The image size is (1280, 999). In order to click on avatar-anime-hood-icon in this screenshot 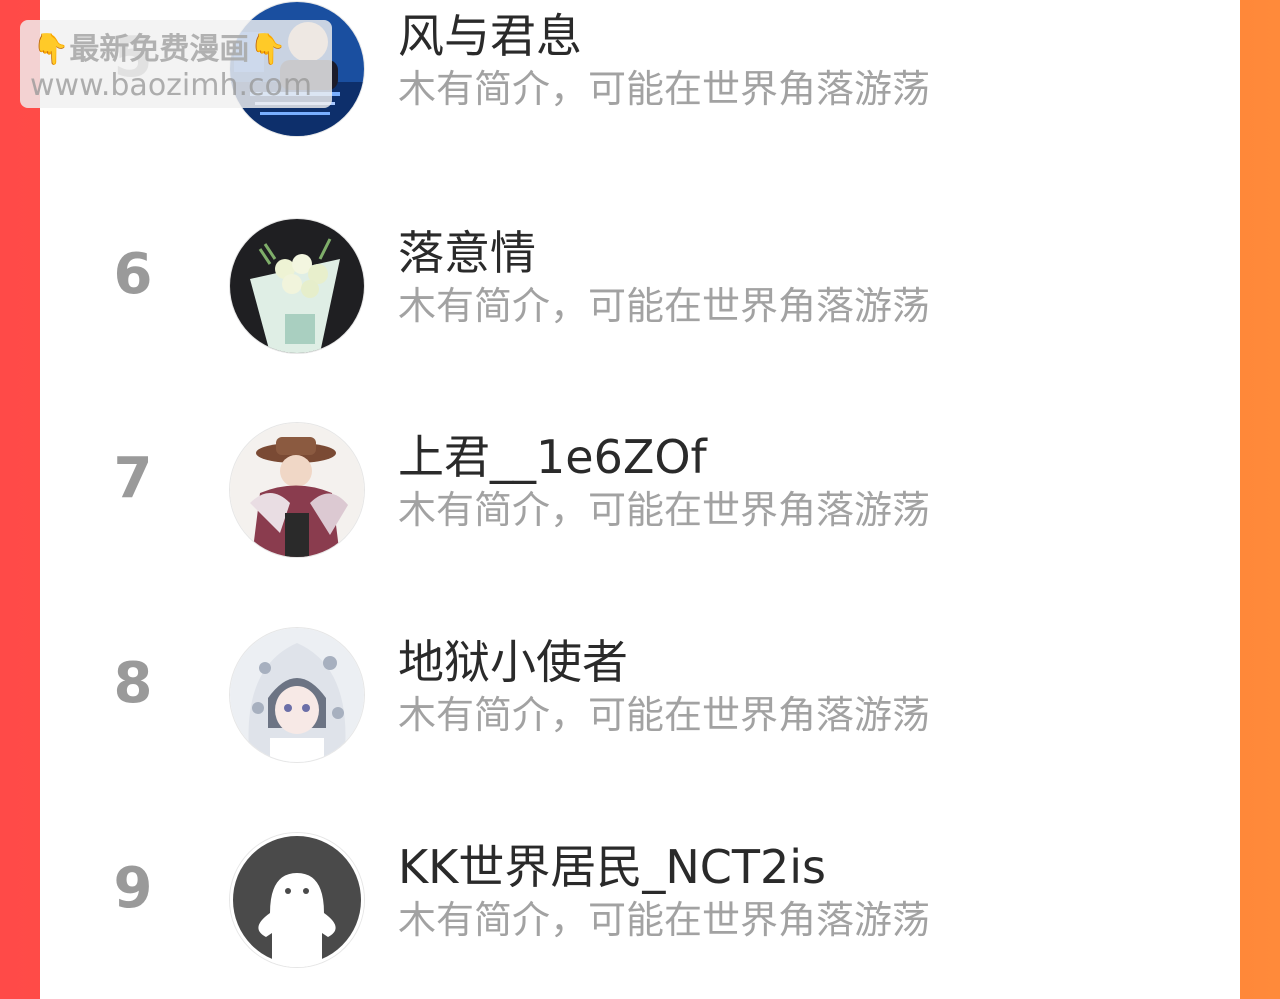, I will do `click(297, 695)`.